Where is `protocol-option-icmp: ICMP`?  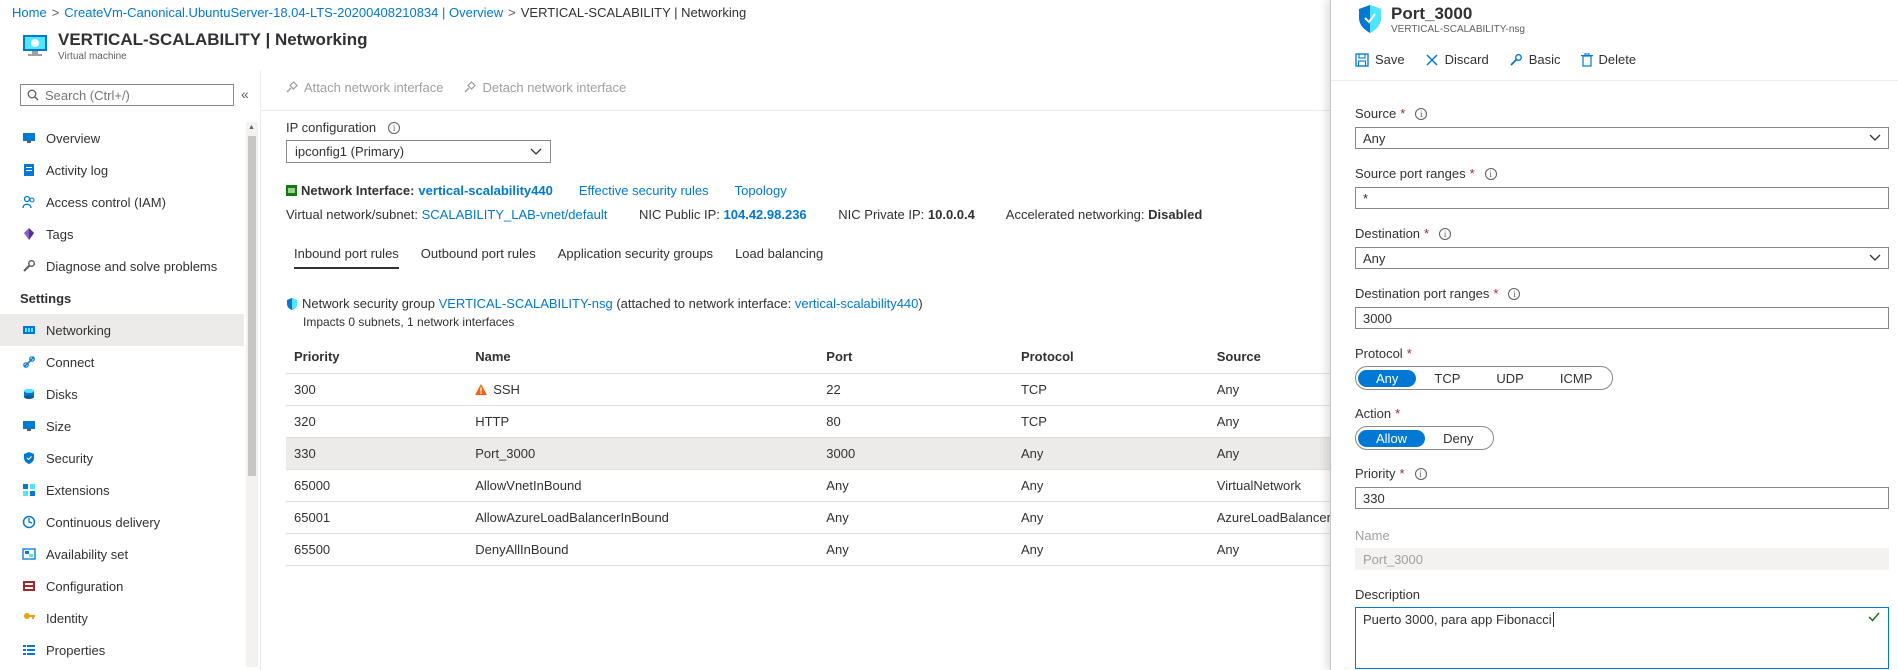 protocol-option-icmp: ICMP is located at coordinates (1576, 378).